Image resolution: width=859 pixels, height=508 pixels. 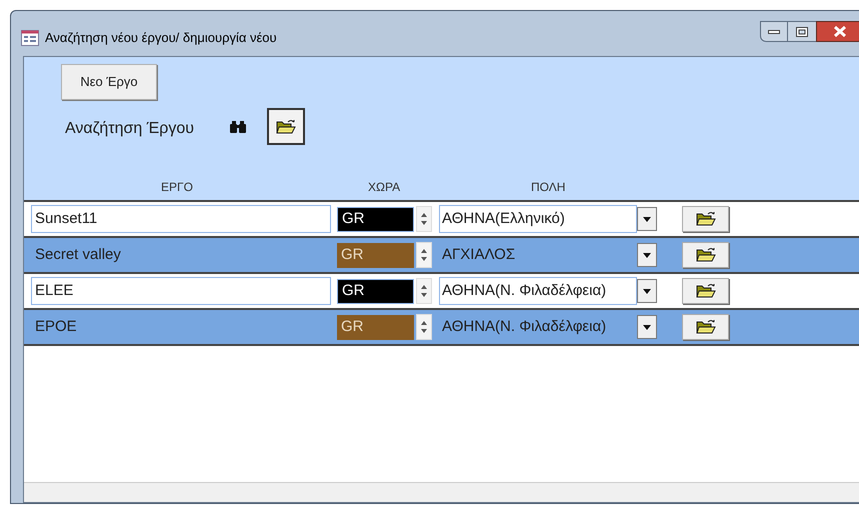 What do you see at coordinates (238, 127) in the screenshot?
I see `binoculars-icon` at bounding box center [238, 127].